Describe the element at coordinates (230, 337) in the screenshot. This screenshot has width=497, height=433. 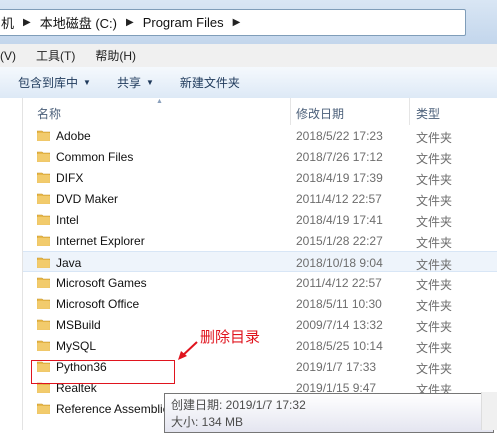
I see `annotation-text: 删除目录` at that location.